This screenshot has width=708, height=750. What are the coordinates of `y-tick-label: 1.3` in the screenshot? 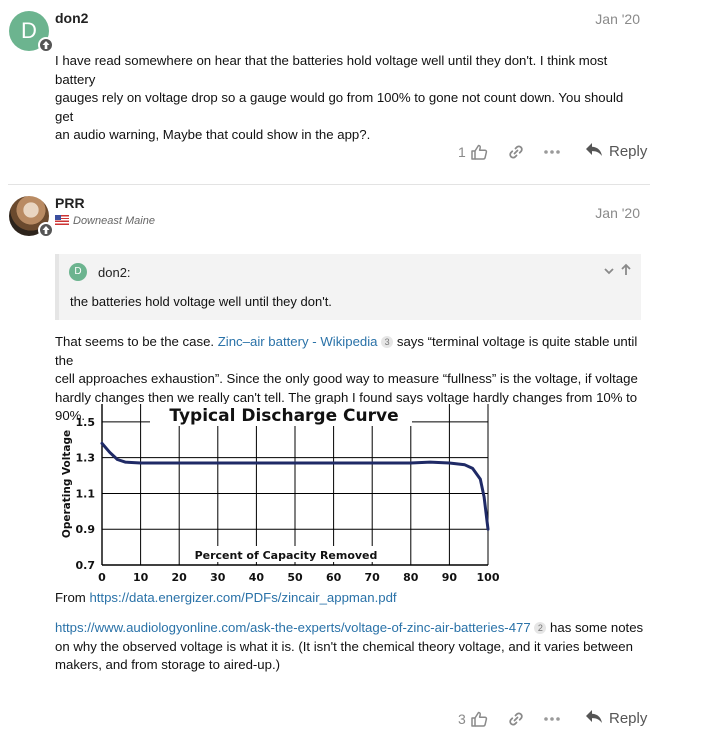 It's located at (86, 458).